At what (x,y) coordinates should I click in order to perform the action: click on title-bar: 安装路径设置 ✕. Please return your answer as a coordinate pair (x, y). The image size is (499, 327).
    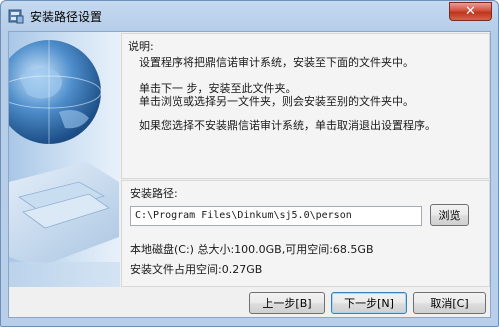
    Looking at the image, I should click on (249, 16).